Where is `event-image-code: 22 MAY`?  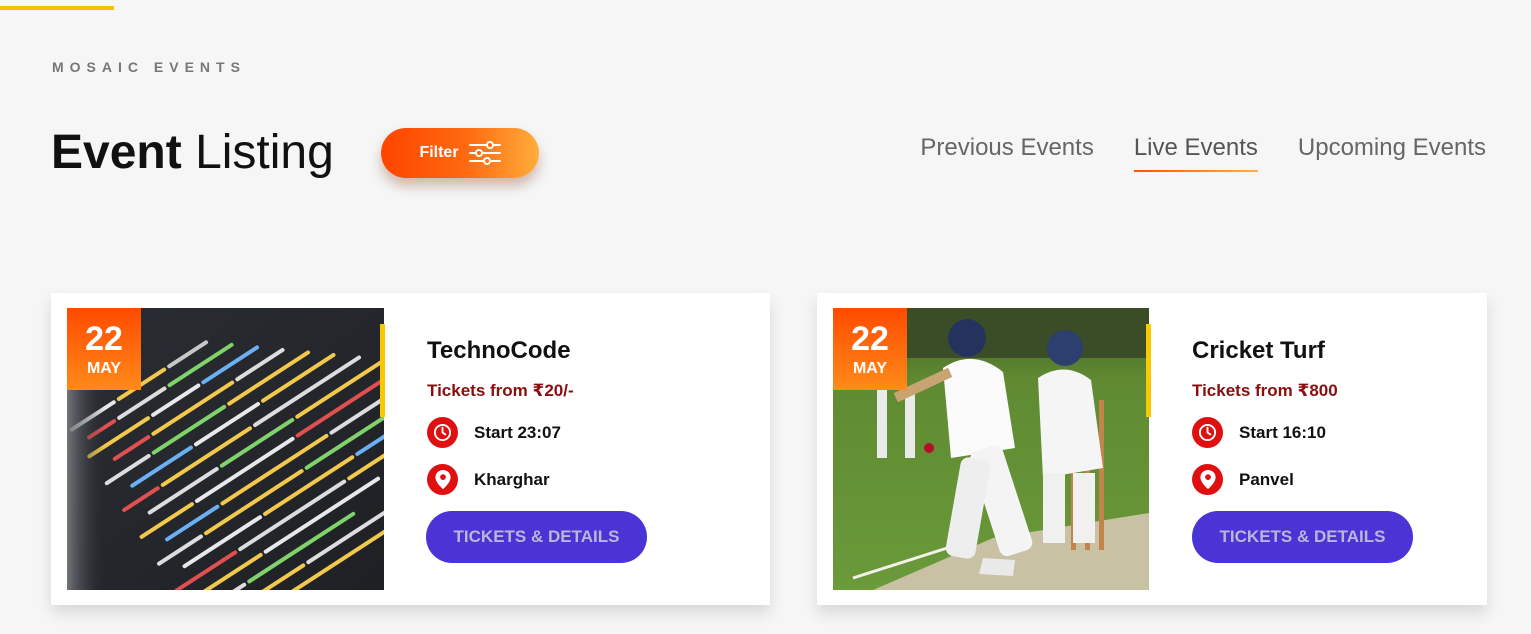
event-image-code: 22 MAY is located at coordinates (225, 449).